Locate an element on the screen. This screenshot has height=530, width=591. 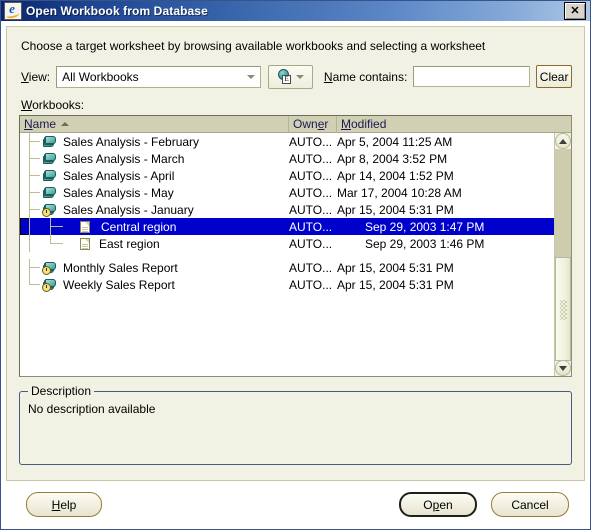
row-name-cell: Sales Analysis - January is located at coordinates (154, 209).